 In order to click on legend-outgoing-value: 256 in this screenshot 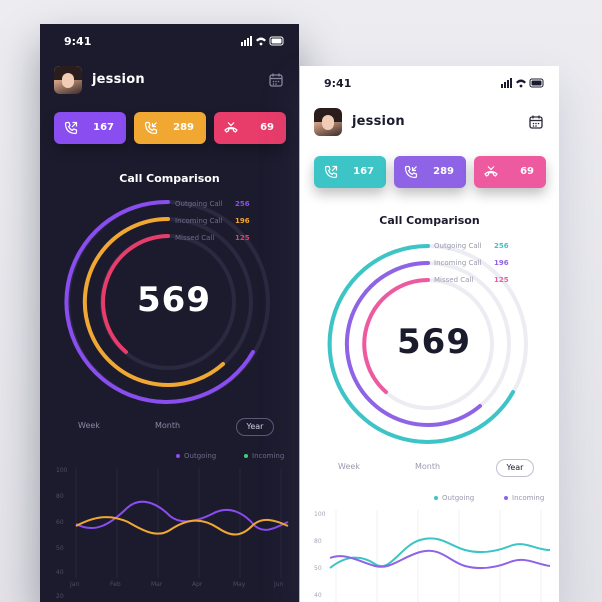, I will do `click(242, 204)`.